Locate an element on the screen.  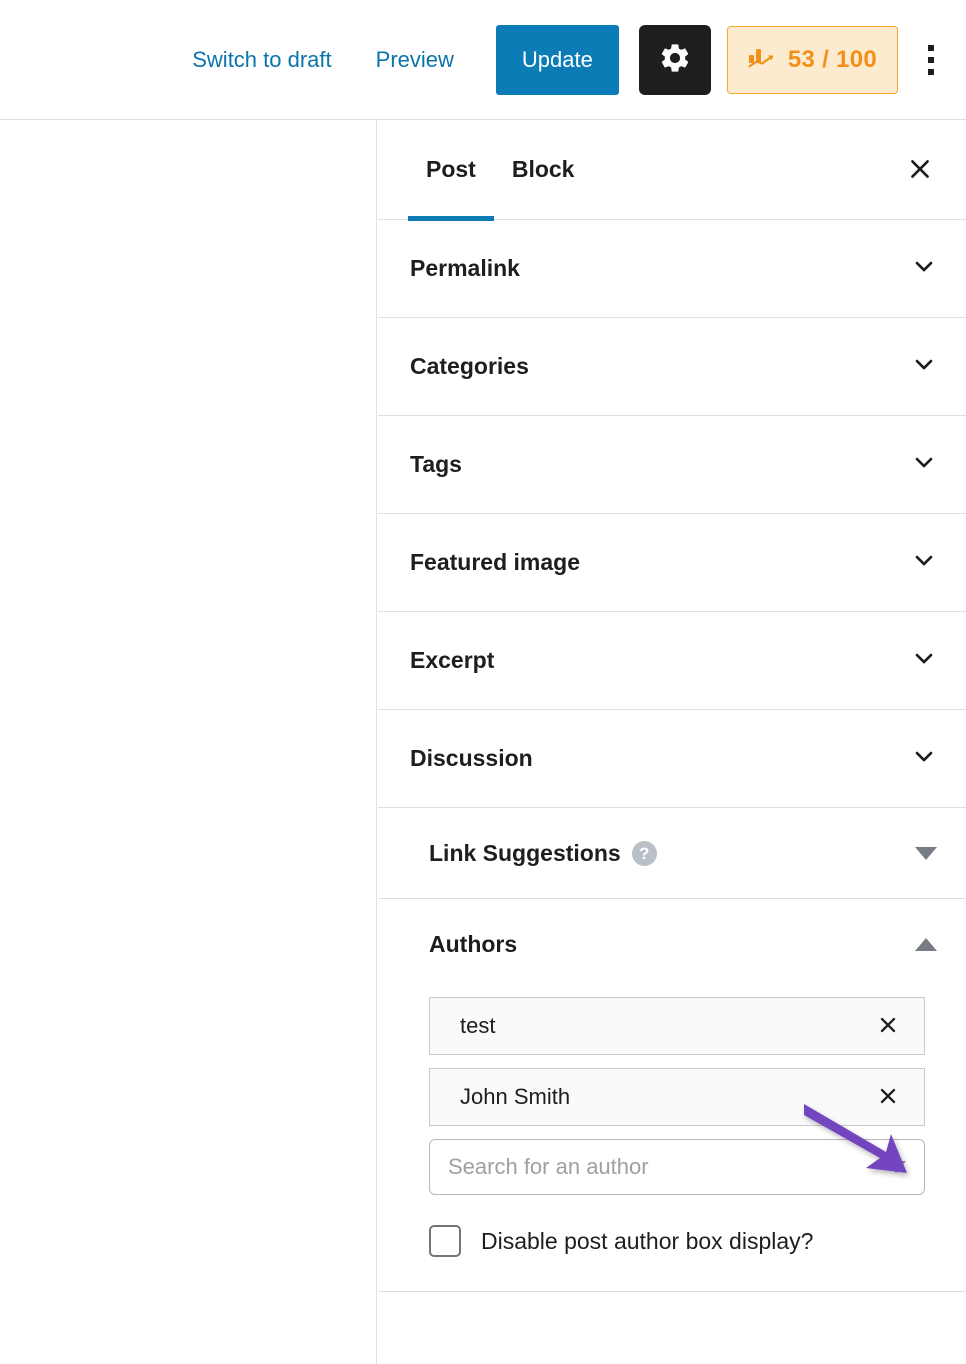
preview-button: Preview is located at coordinates (415, 60).